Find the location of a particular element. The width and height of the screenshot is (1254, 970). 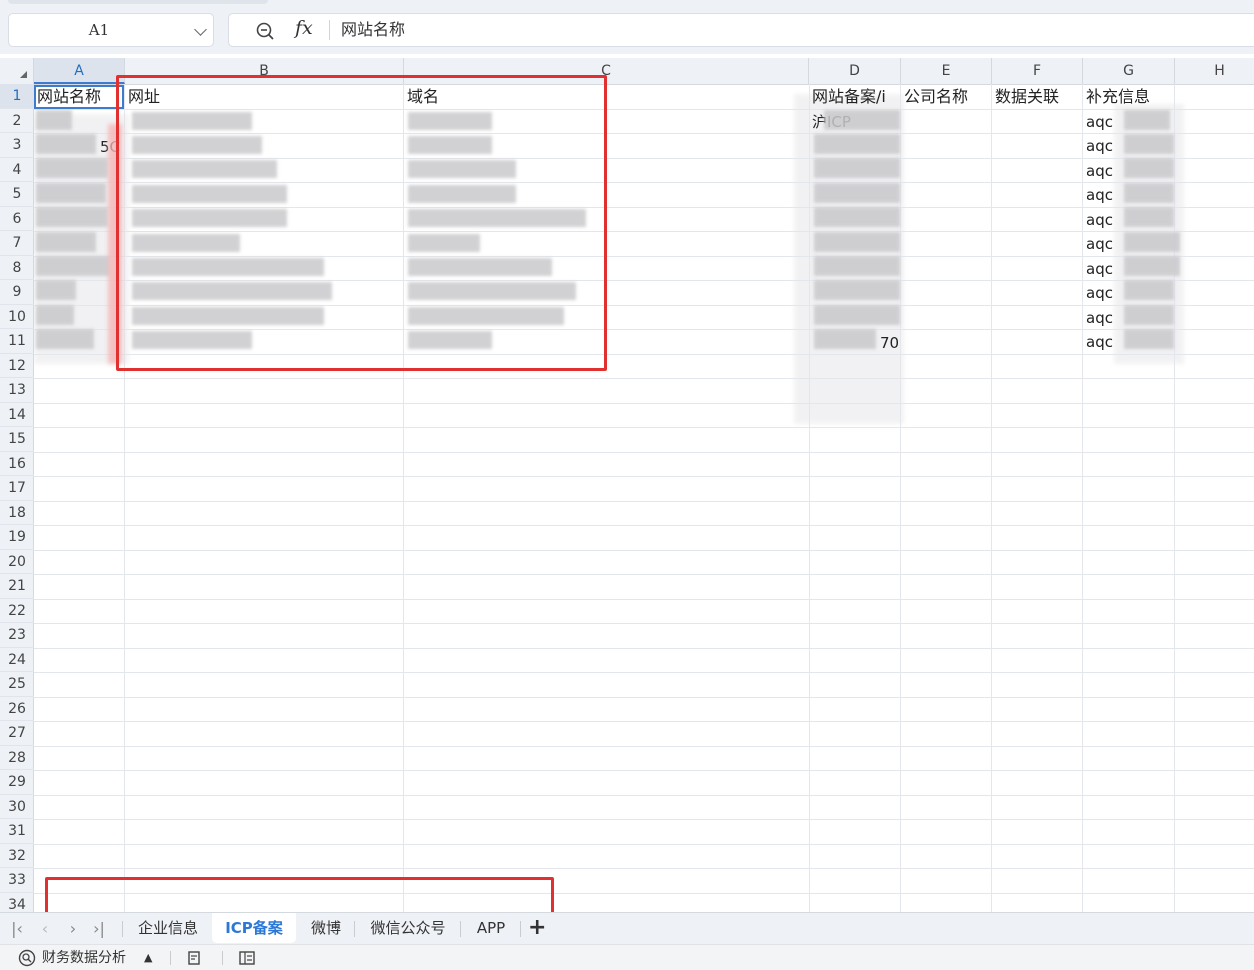

row-header: 29 is located at coordinates (17, 782).